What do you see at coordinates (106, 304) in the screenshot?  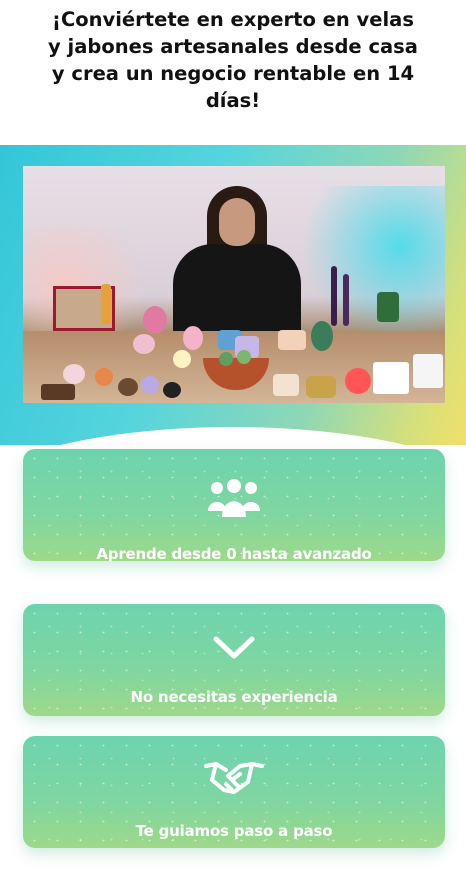 I see `bottle` at bounding box center [106, 304].